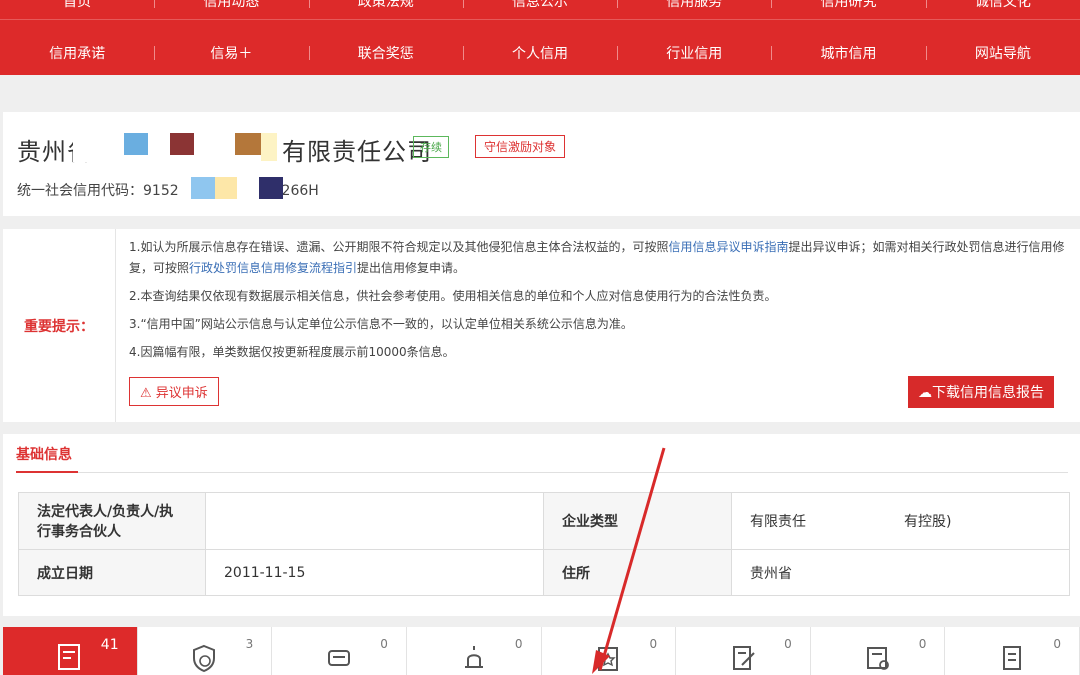  I want to click on notice-item-4: 4.因篇幅有限，单类数据仅按更新程度展示前10000条信息。, so click(292, 352).